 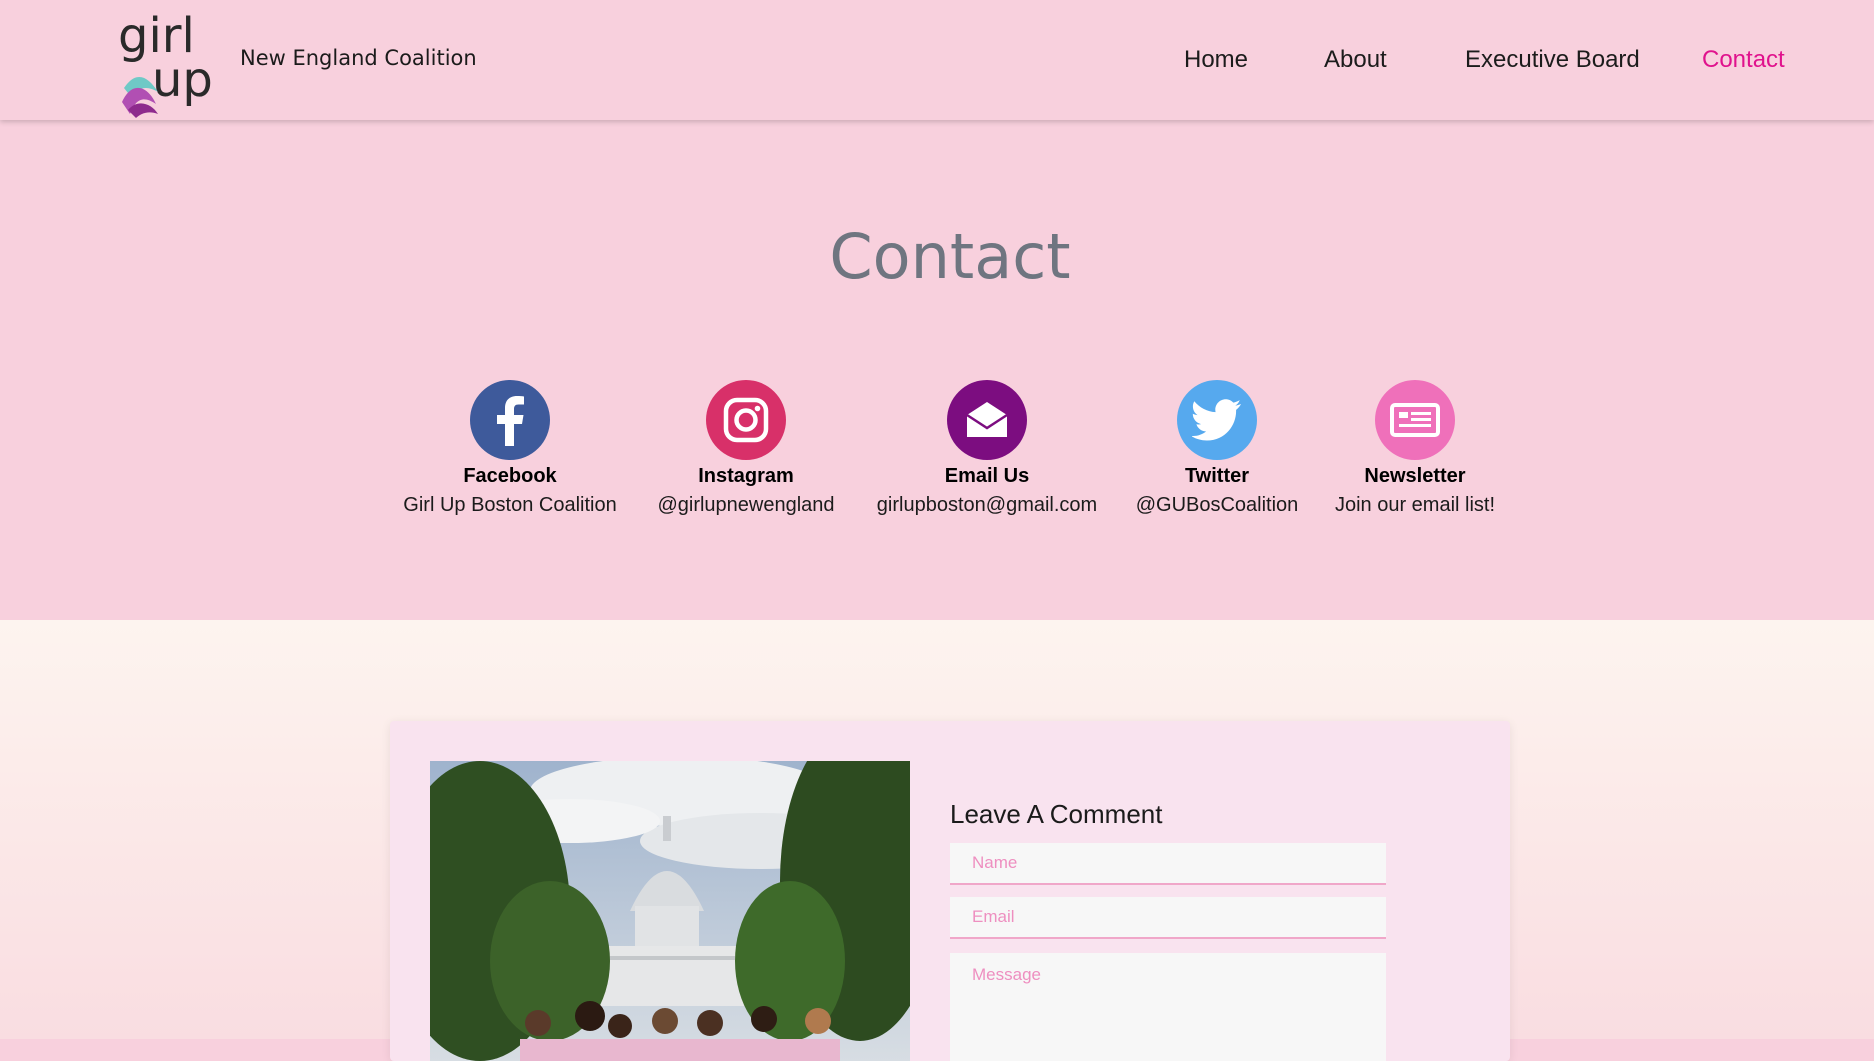 What do you see at coordinates (1216, 60) in the screenshot?
I see `nav-home: Home` at bounding box center [1216, 60].